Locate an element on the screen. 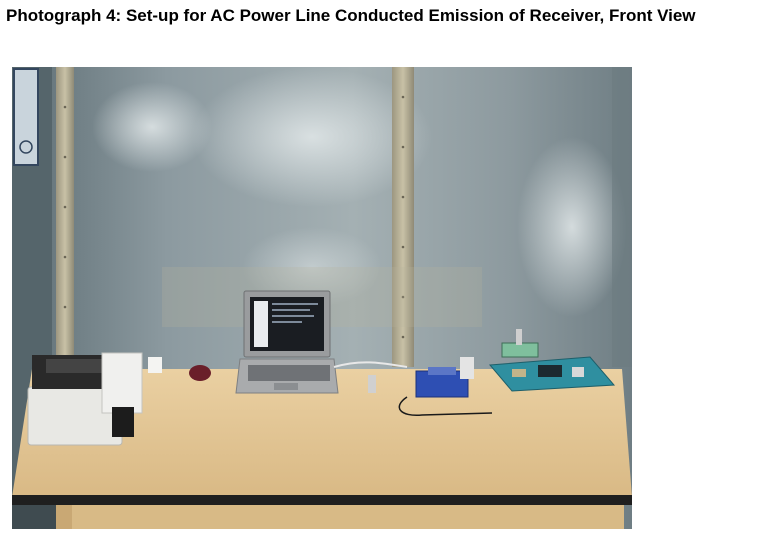  right-wall-shadow is located at coordinates (622, 217).